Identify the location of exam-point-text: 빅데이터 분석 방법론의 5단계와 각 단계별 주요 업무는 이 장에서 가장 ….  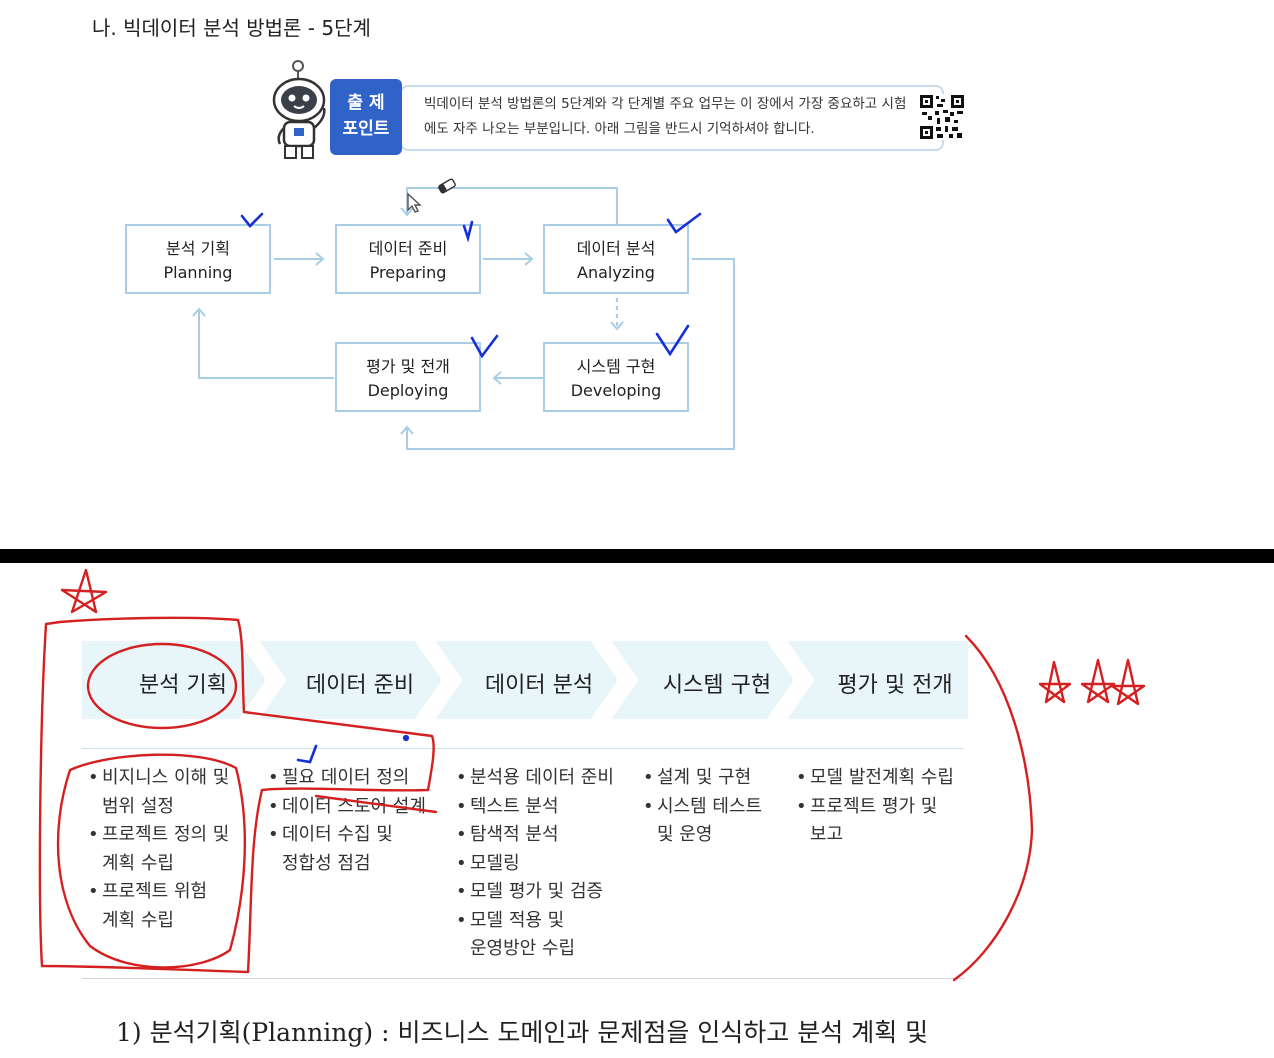
(665, 116).